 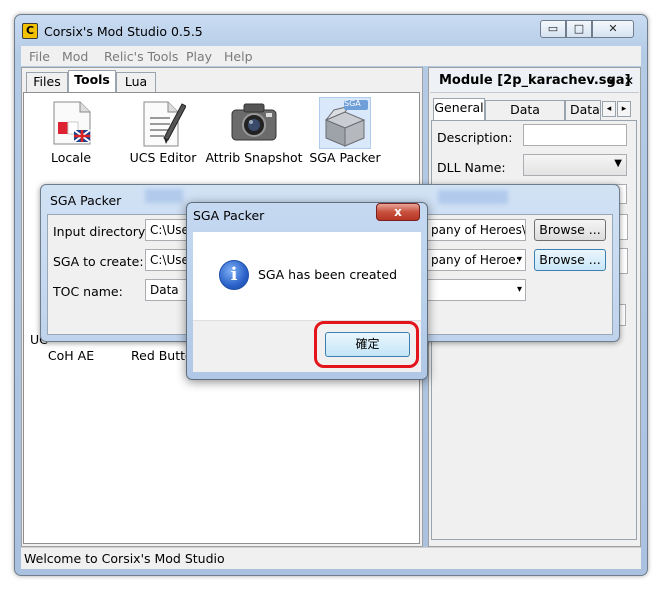 I want to click on dll-name-select: ▼, so click(x=575, y=165).